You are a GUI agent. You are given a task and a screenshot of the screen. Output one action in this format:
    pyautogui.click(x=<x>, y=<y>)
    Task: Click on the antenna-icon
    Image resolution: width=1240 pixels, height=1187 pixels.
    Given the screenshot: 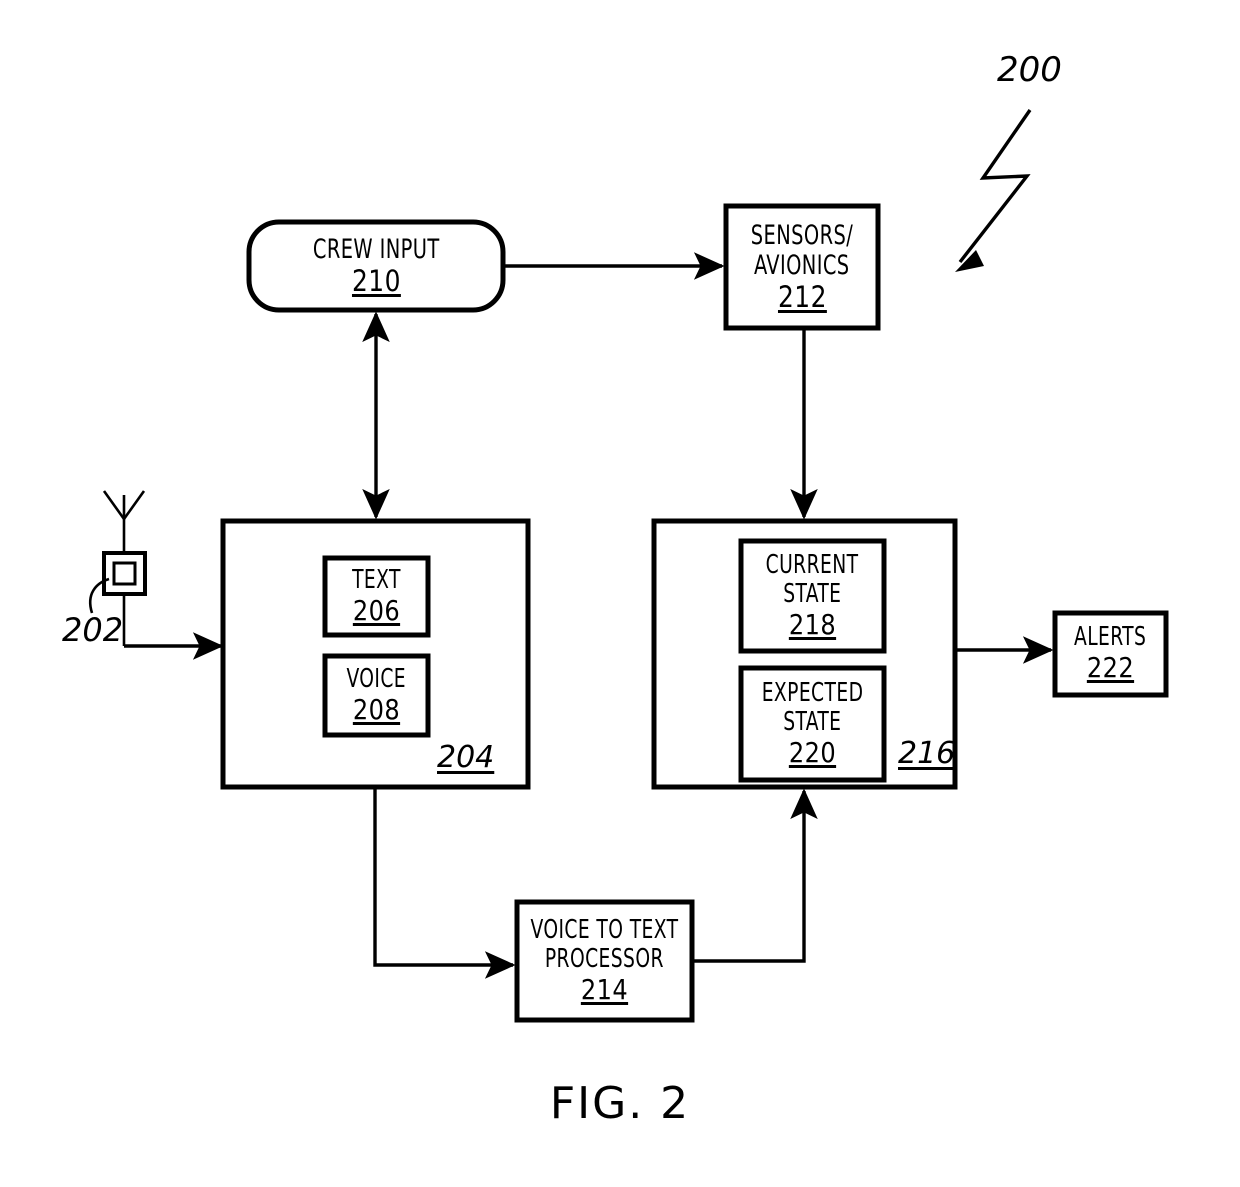 What is the action you would take?
    pyautogui.click(x=117, y=568)
    